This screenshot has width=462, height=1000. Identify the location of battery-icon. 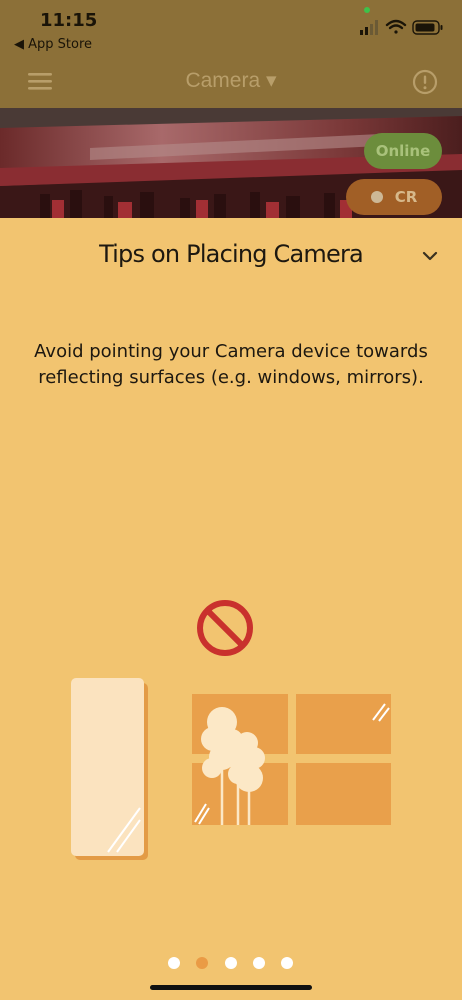
(427, 27).